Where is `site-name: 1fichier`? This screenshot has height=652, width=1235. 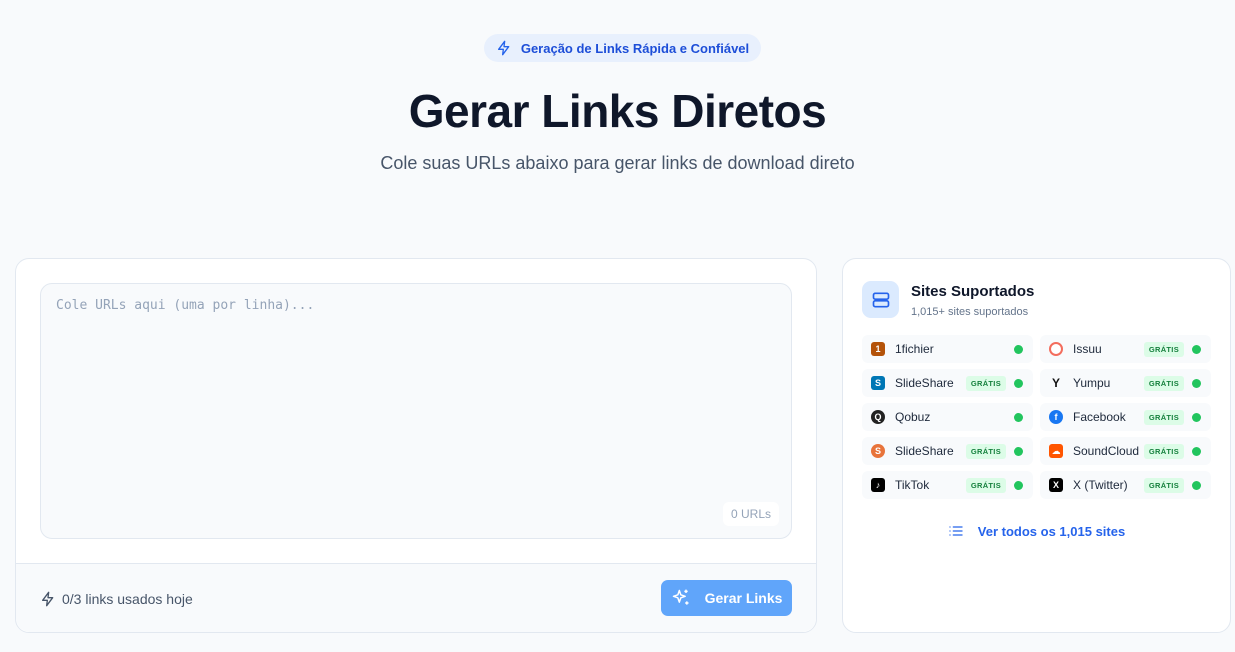
site-name: 1fichier is located at coordinates (914, 349).